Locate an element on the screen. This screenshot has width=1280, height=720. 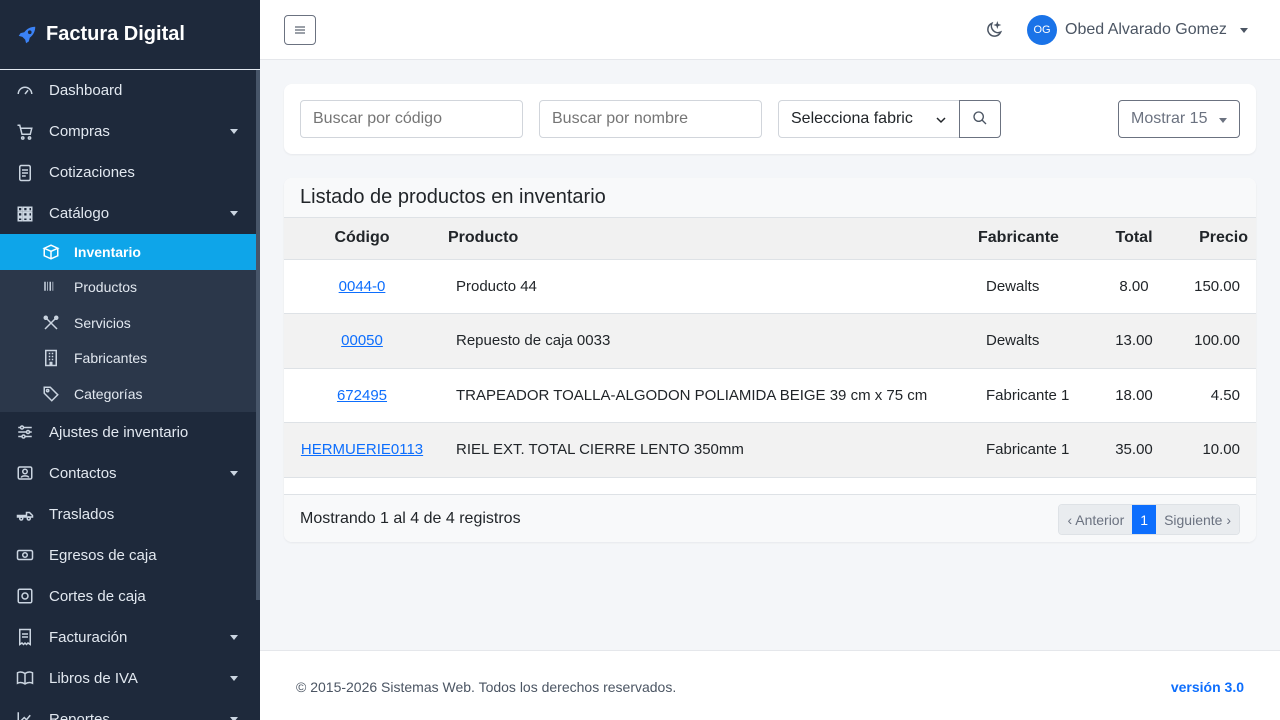
sidebar-item-catalogo: Catálogo is located at coordinates (130, 213).